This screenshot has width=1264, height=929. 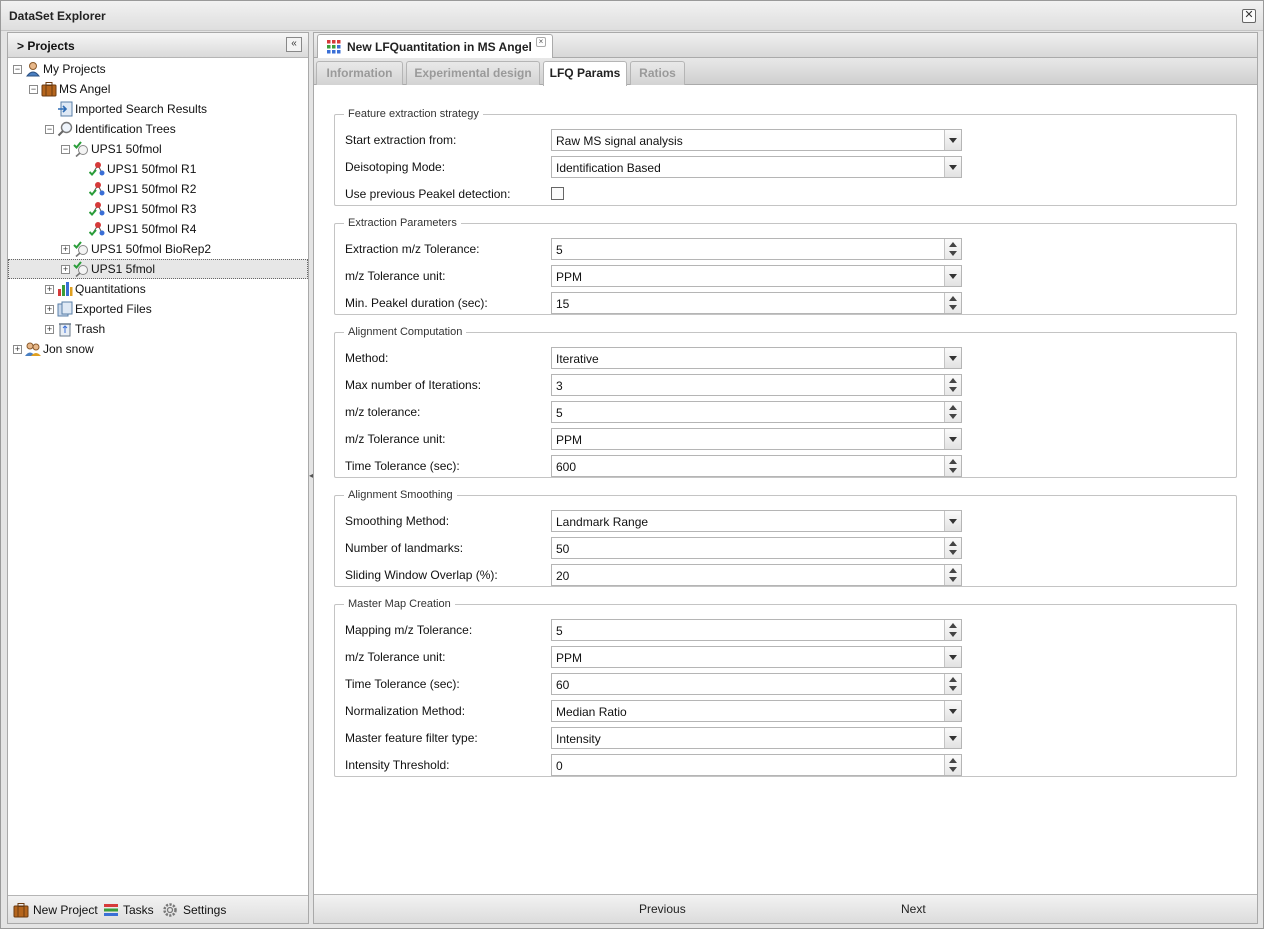 What do you see at coordinates (405, 711) in the screenshot?
I see `field-label: Normalization Method:` at bounding box center [405, 711].